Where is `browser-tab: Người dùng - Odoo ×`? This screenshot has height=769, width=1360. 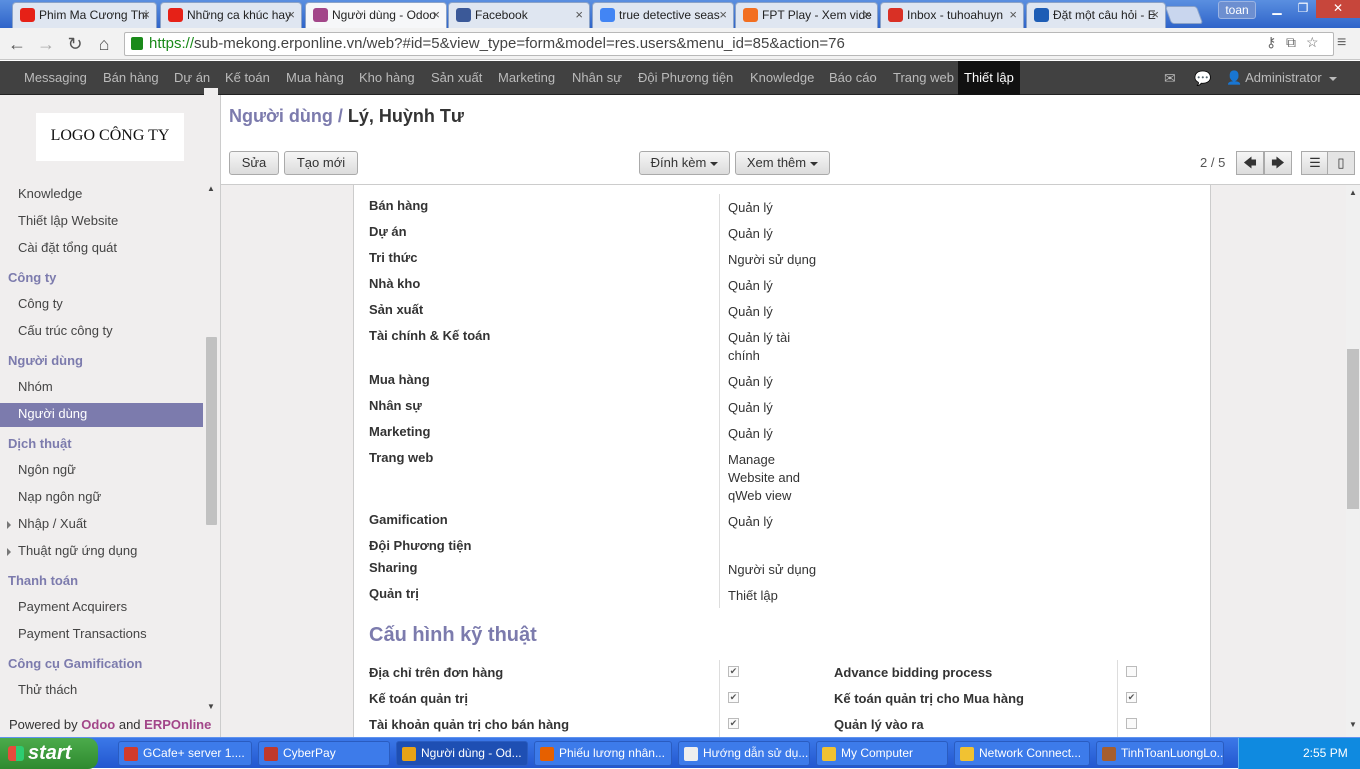 browser-tab: Người dùng - Odoo × is located at coordinates (376, 15).